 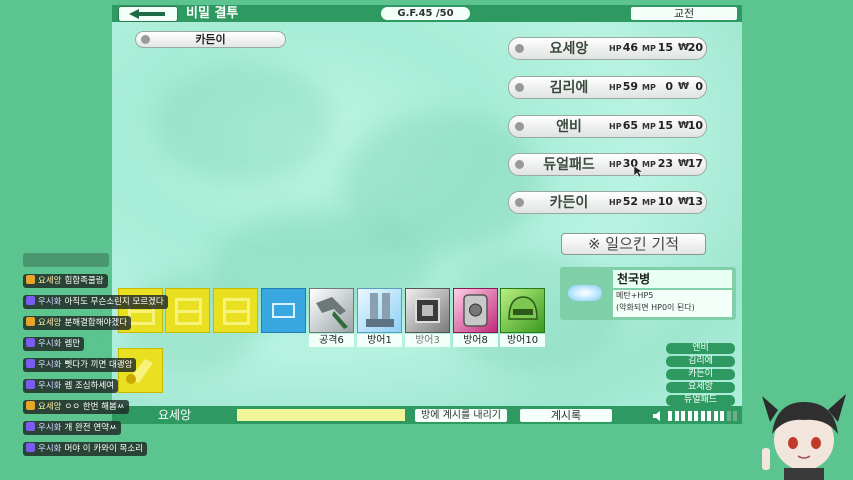 I want to click on chat-message: 우시화 렘만, so click(x=54, y=344).